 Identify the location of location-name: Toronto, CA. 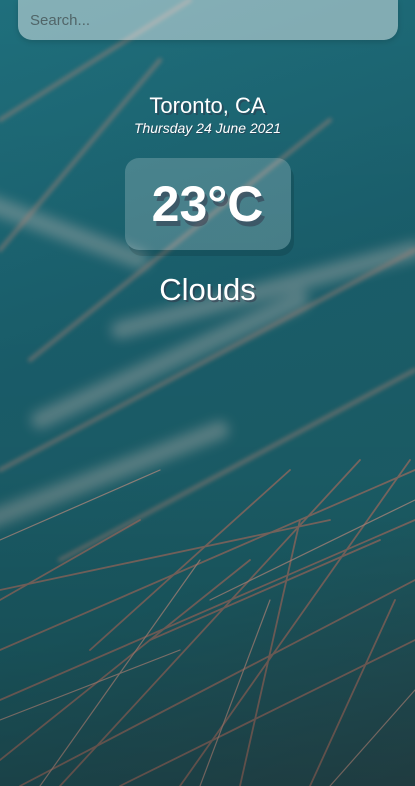
(207, 105).